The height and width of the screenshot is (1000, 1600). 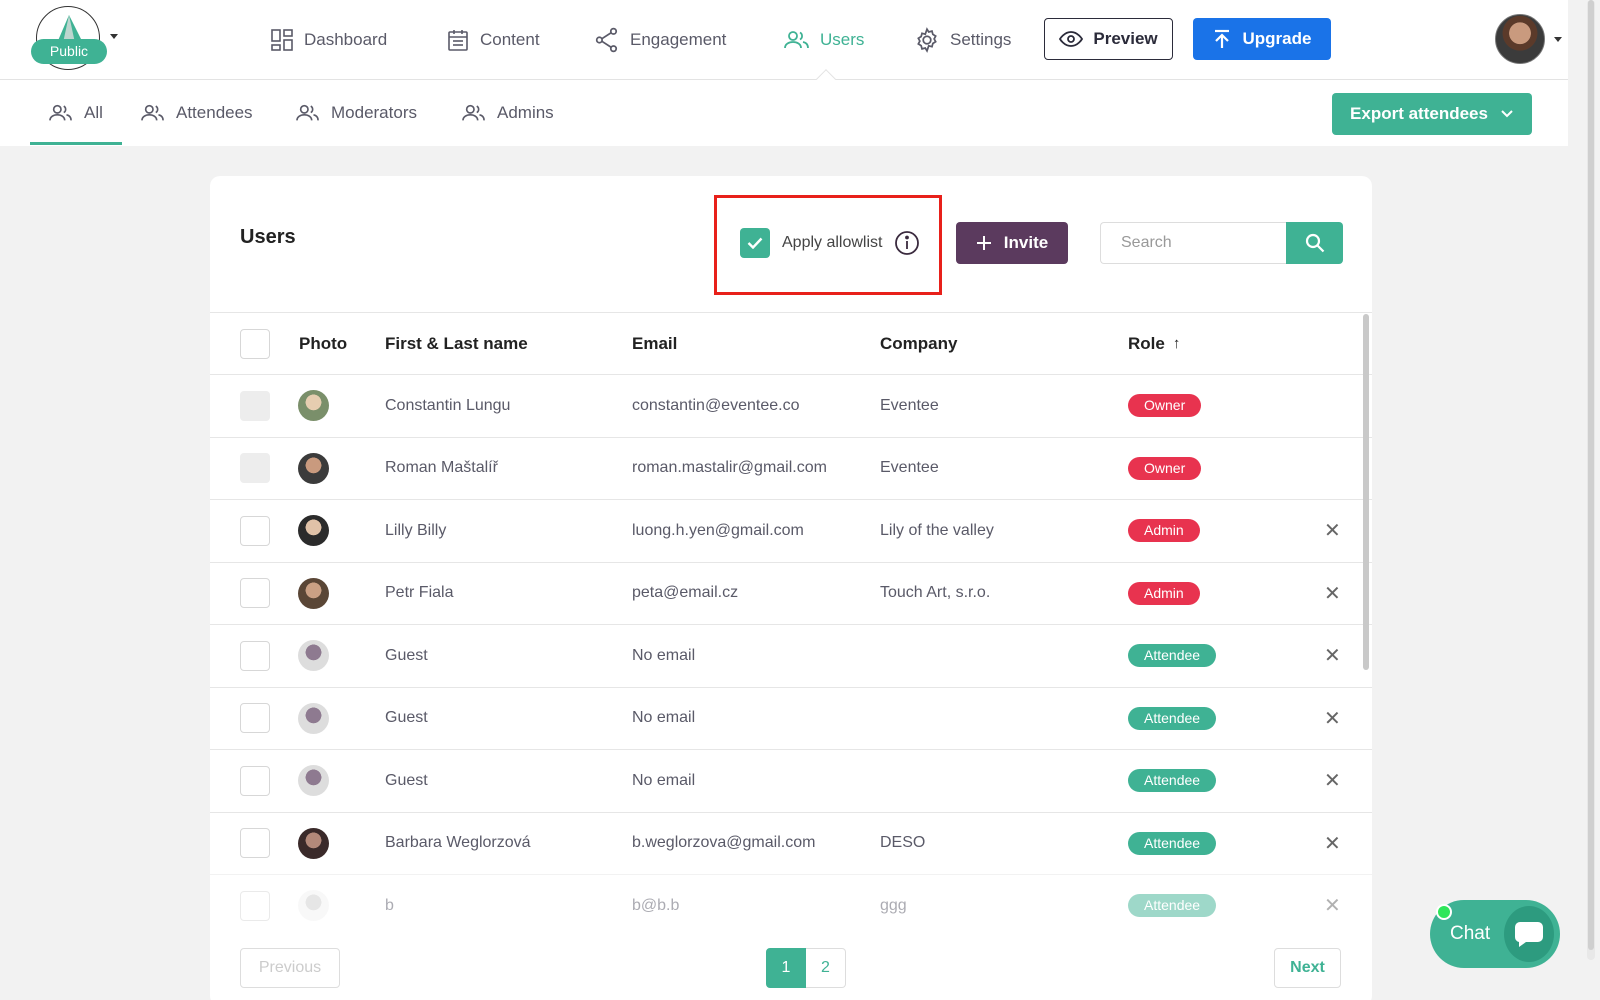 What do you see at coordinates (606, 40) in the screenshot?
I see `share-icon` at bounding box center [606, 40].